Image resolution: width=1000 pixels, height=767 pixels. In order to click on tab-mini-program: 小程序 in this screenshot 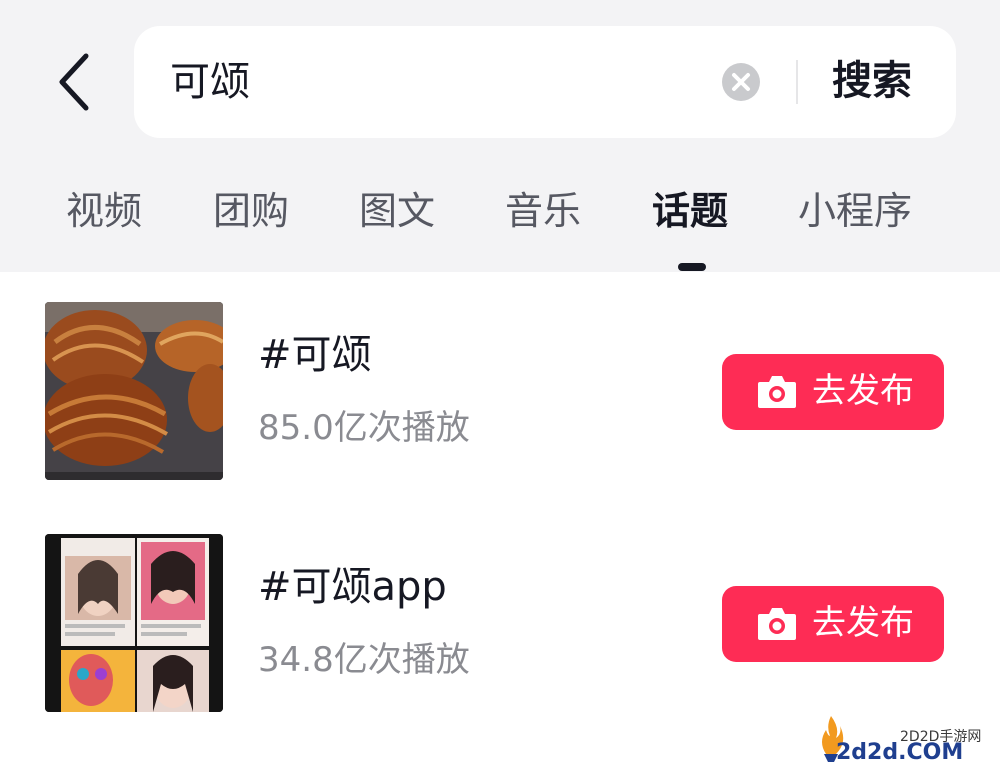, I will do `click(855, 211)`.